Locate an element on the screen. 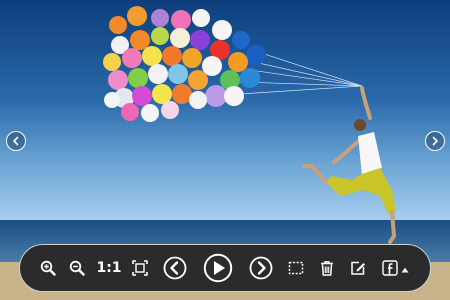 The width and height of the screenshot is (450, 300). trash-icon is located at coordinates (327, 268).